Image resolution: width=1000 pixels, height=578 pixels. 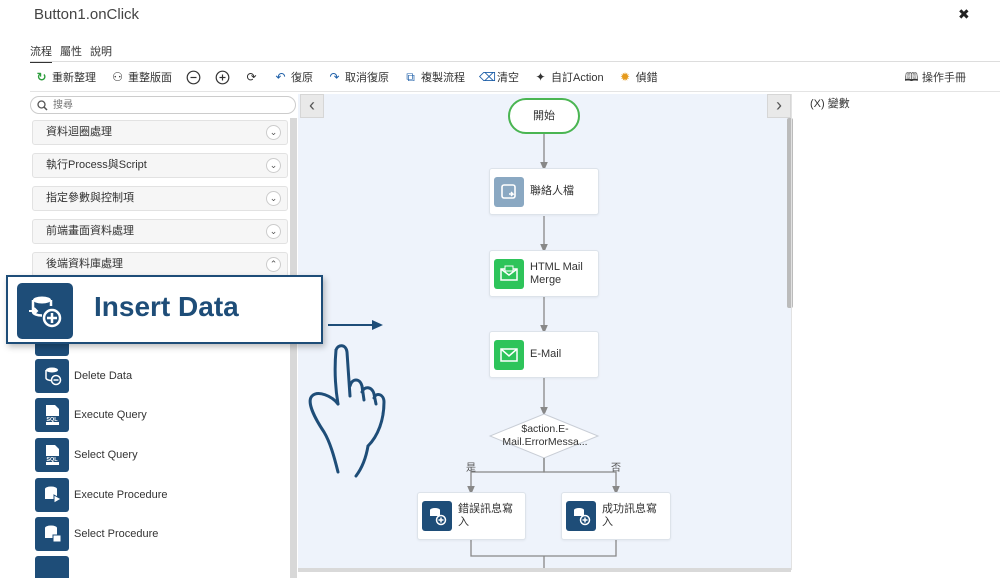 What do you see at coordinates (509, 273) in the screenshot?
I see `html-mail-icon` at bounding box center [509, 273].